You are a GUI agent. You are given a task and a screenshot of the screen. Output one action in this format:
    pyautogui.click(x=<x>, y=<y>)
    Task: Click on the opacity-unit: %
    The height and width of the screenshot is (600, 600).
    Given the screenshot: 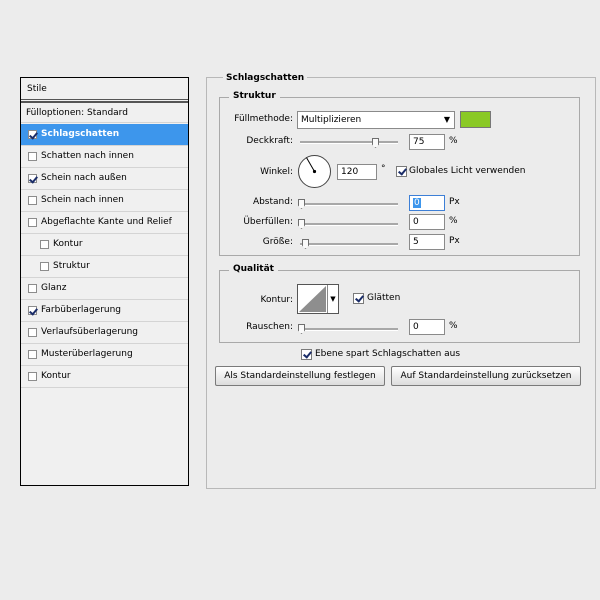 What is the action you would take?
    pyautogui.click(x=453, y=141)
    